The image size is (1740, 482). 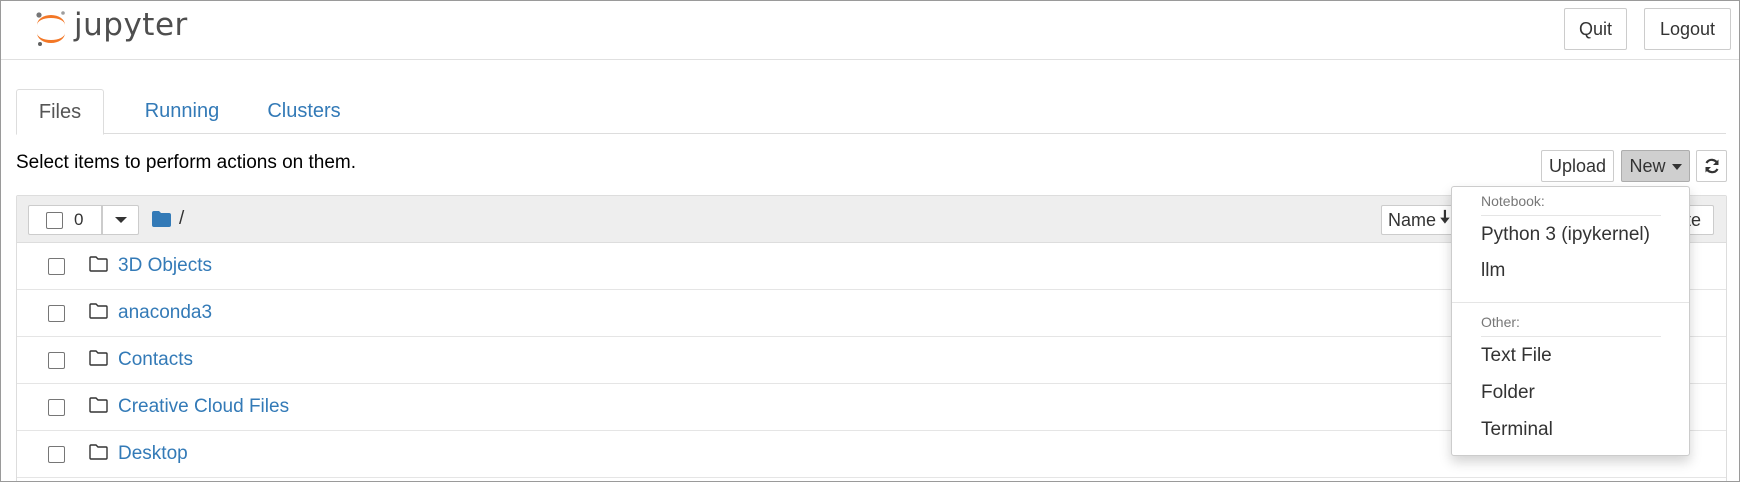 I want to click on refresh-icon, so click(x=1711, y=166).